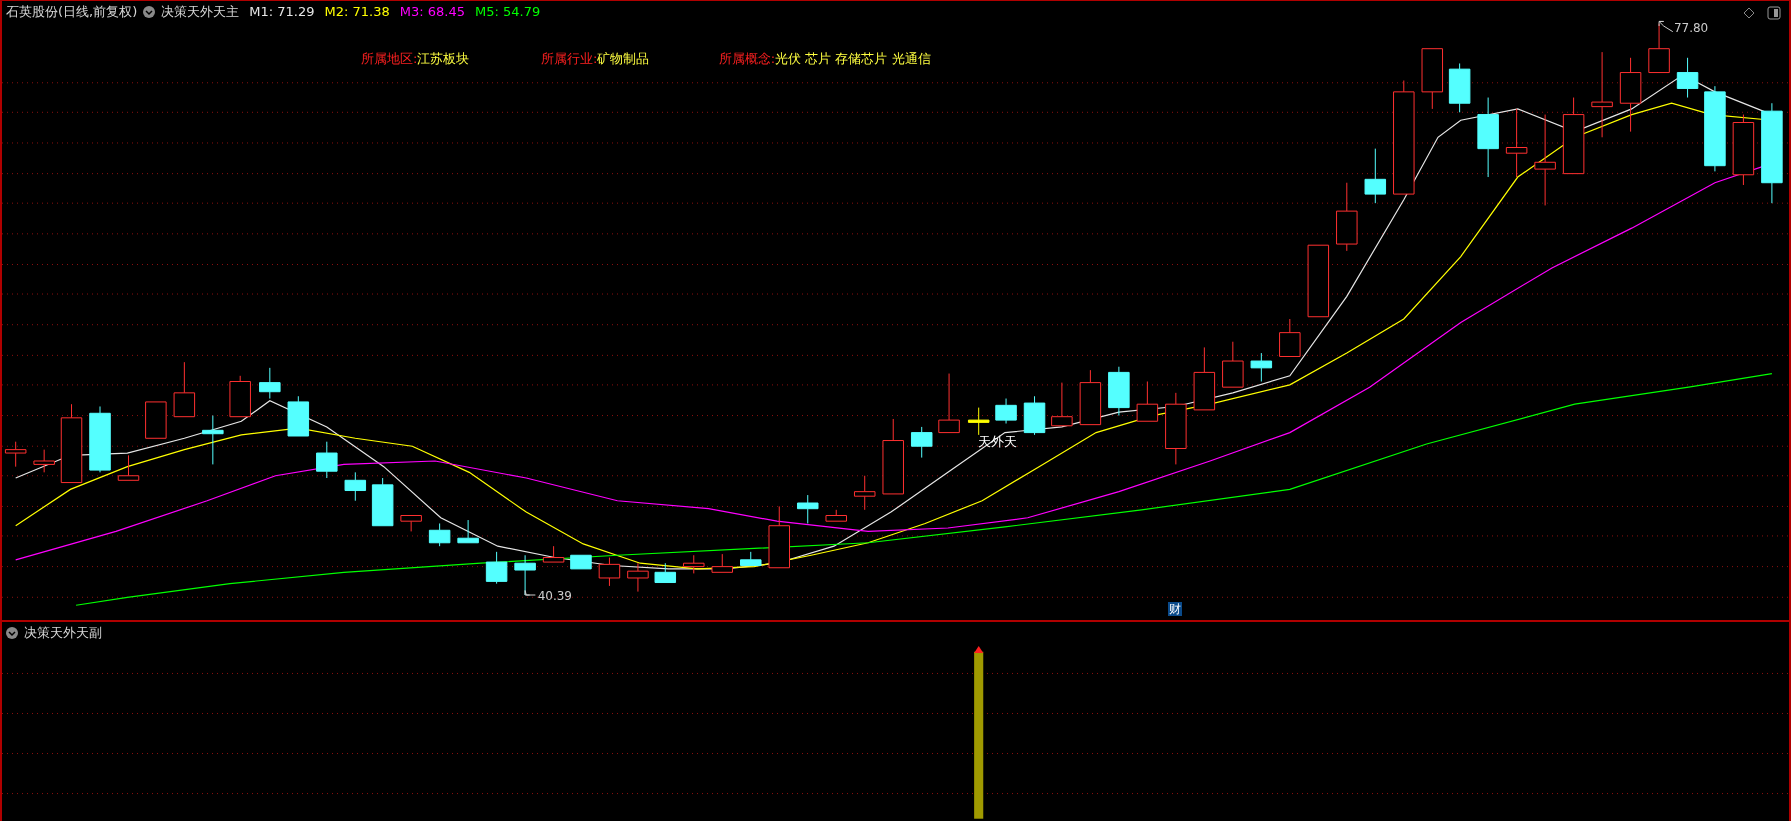 This screenshot has width=1791, height=821. I want to click on info-label: 所属概念:光伏 芯片 存储芯片 光通信, so click(824, 58).